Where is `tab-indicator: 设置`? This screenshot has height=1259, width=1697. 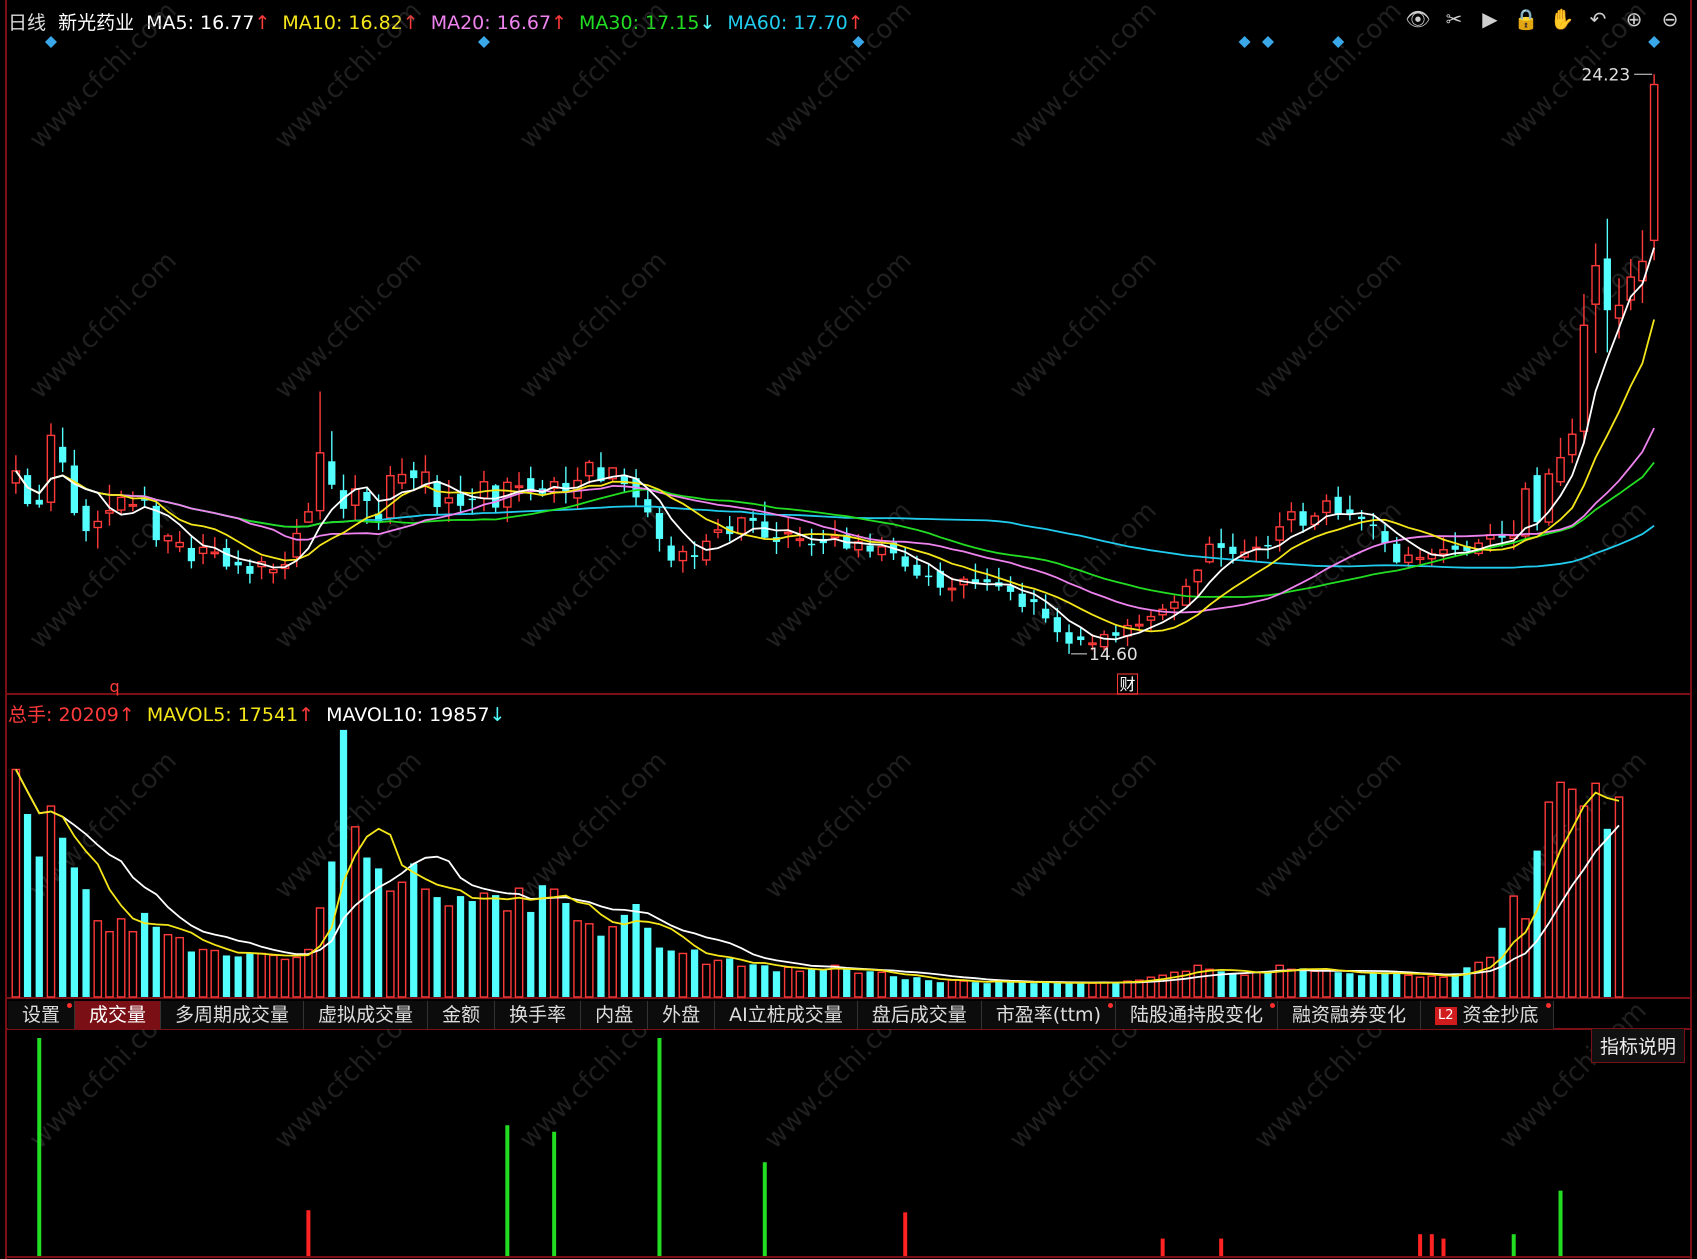
tab-indicator: 设置 is located at coordinates (42, 1015).